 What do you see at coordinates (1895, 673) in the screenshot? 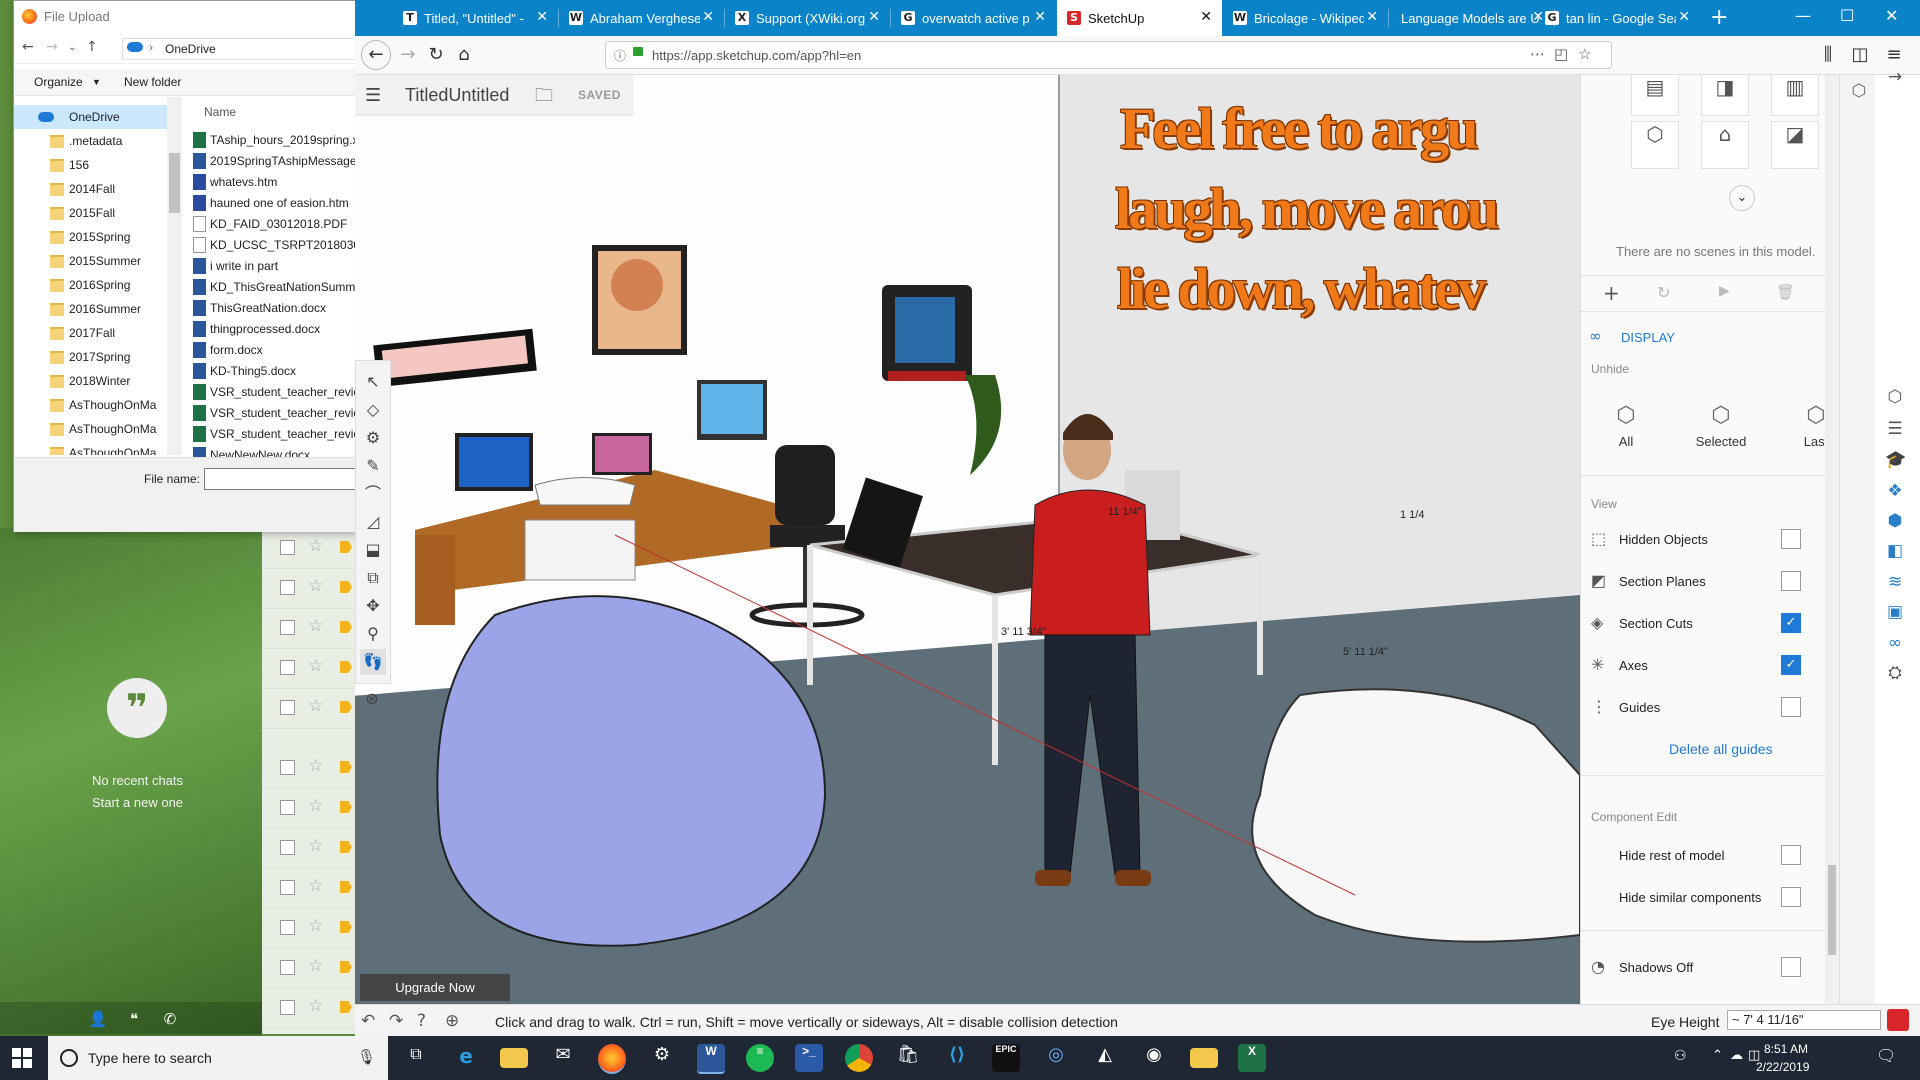
I see `solar-icon: ⛭` at bounding box center [1895, 673].